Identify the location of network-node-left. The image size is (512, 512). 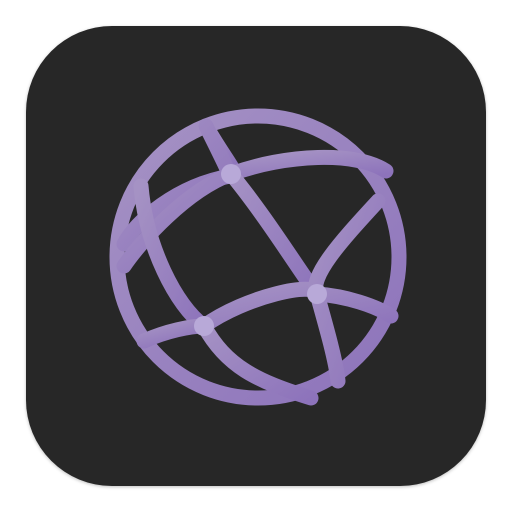
(204, 326).